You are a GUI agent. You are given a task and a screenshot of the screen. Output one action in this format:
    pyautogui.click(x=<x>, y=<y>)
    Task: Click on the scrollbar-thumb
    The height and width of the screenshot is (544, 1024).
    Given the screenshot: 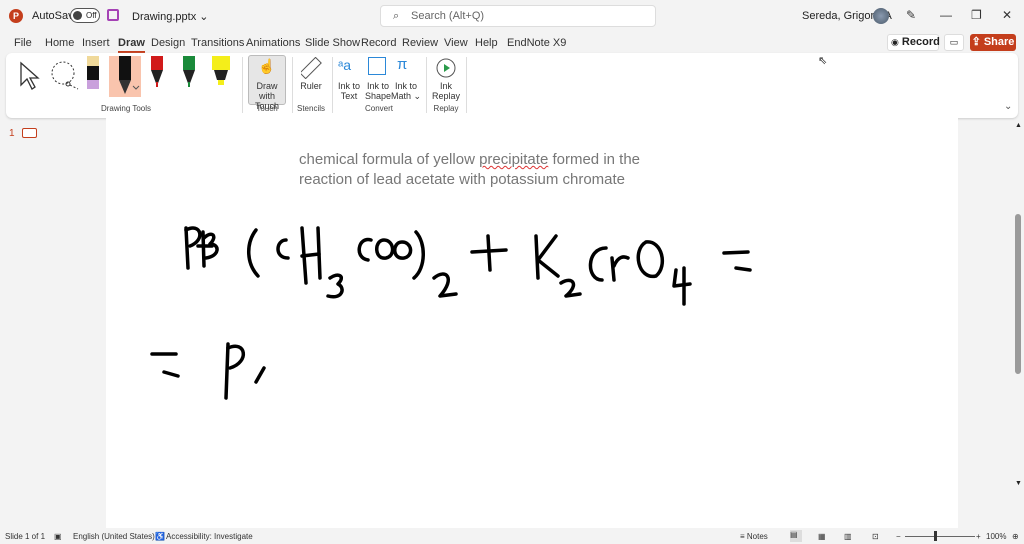 What is the action you would take?
    pyautogui.click(x=1018, y=294)
    